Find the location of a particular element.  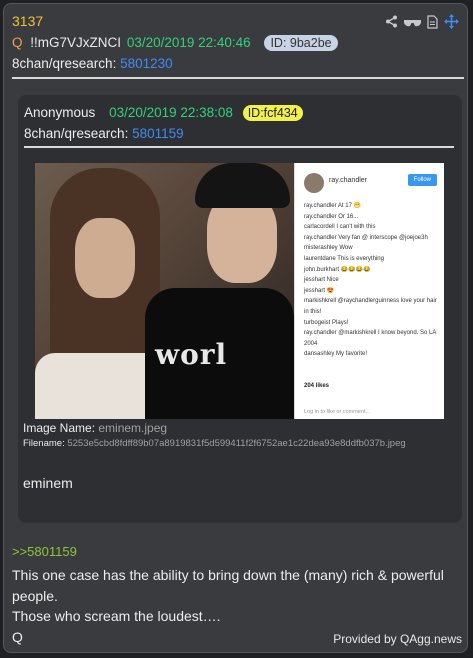

comment-line: jesshart 😍 is located at coordinates (319, 290).